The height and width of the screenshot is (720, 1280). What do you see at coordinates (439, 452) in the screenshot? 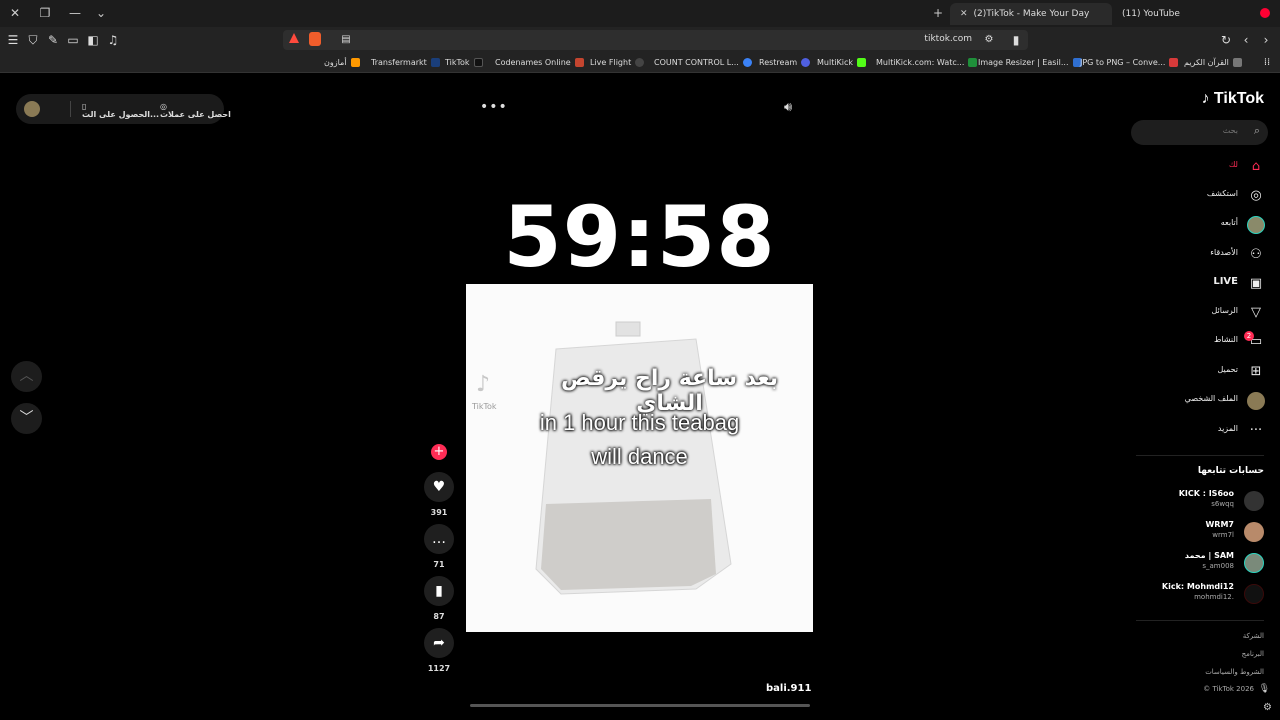
I see `follow-plus-button: +` at bounding box center [439, 452].